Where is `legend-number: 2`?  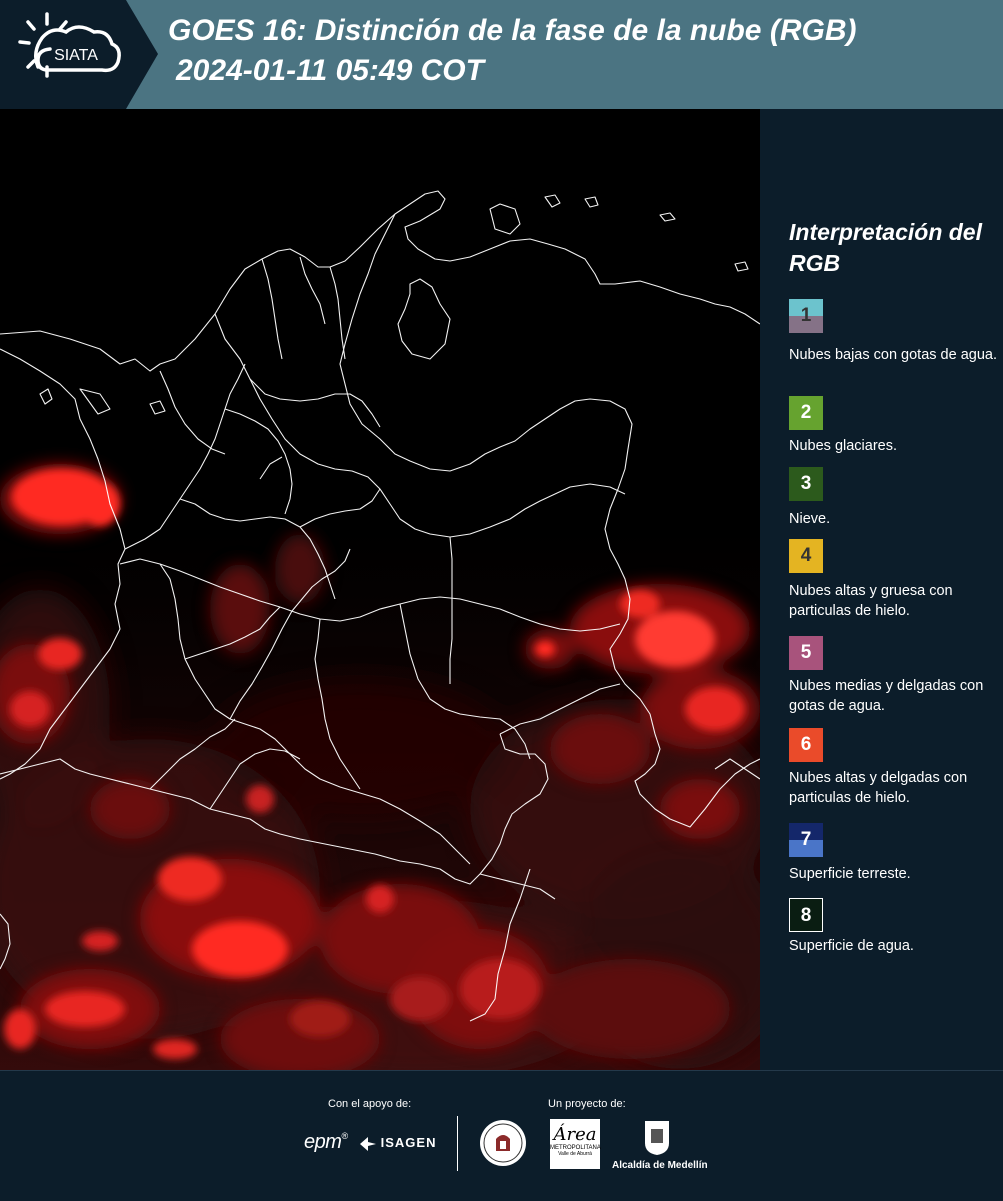 legend-number: 2 is located at coordinates (806, 412).